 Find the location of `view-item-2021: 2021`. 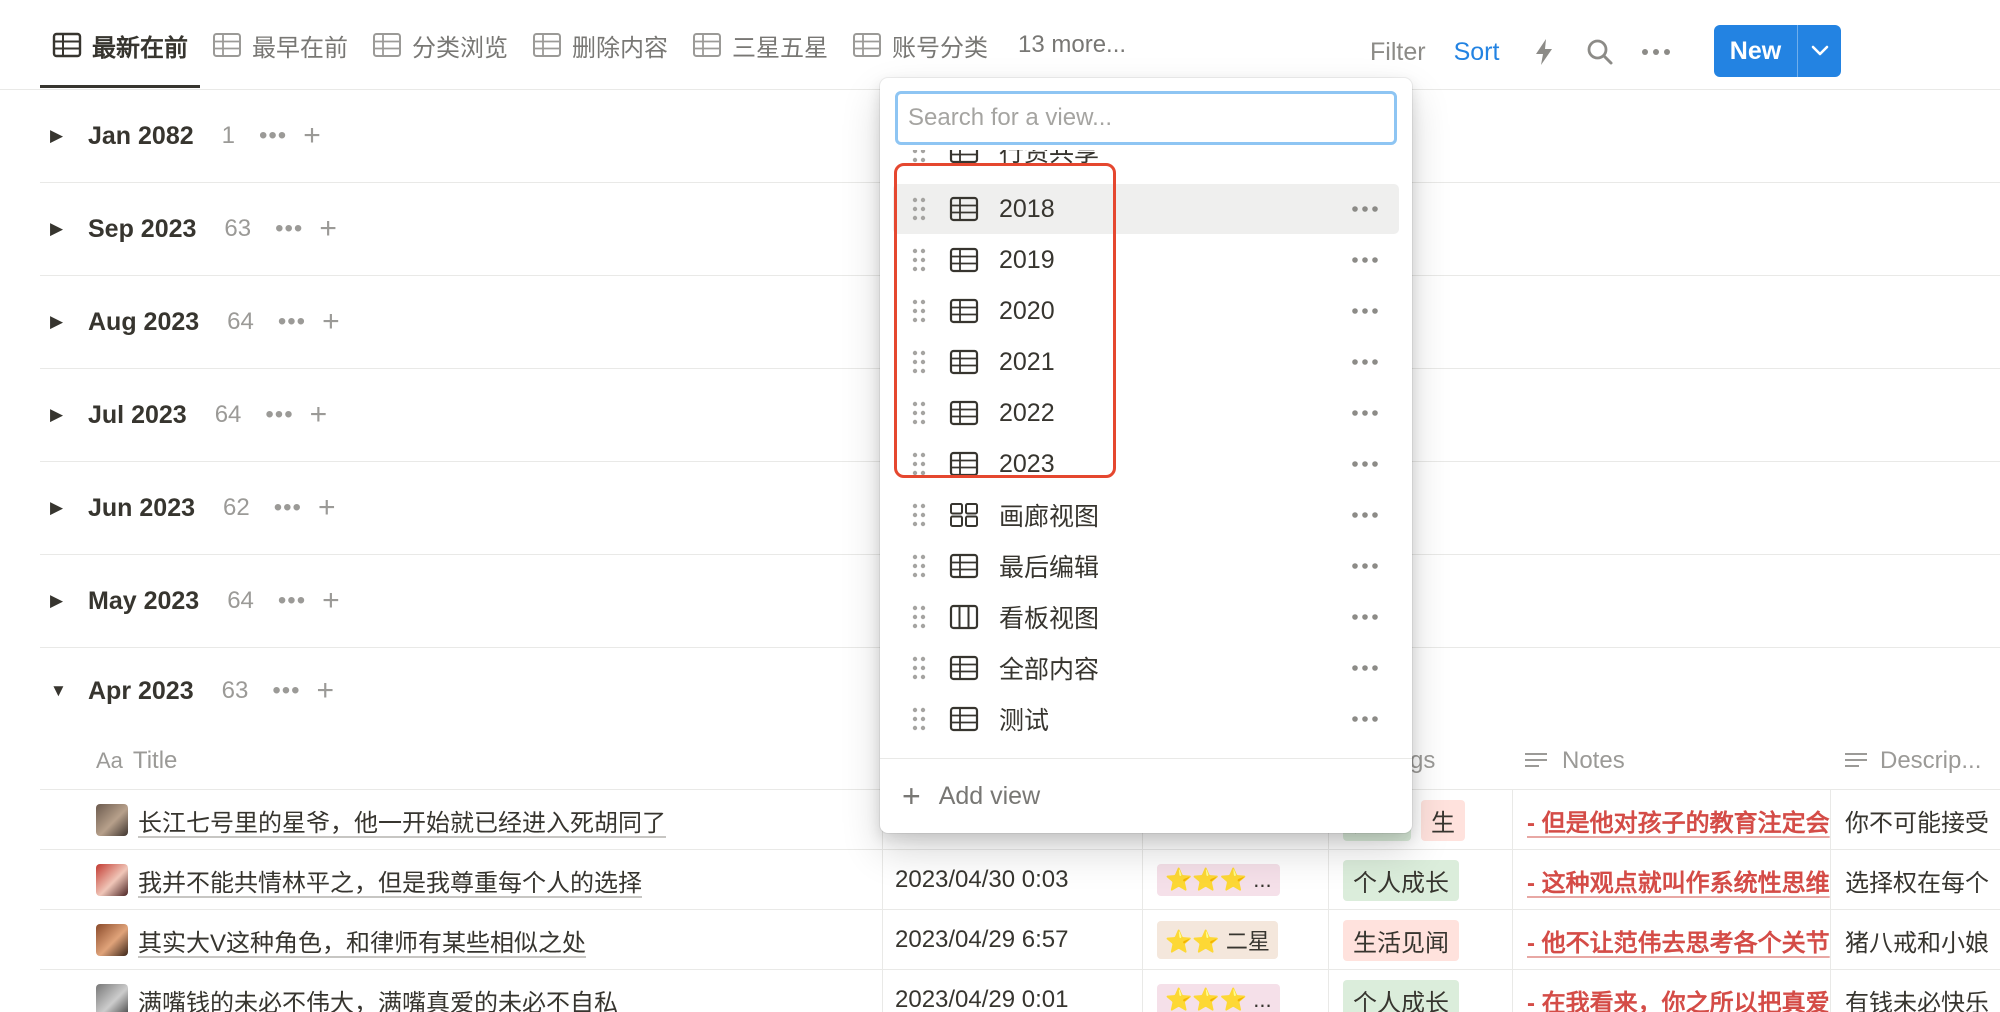

view-item-2021: 2021 is located at coordinates (1146, 362).